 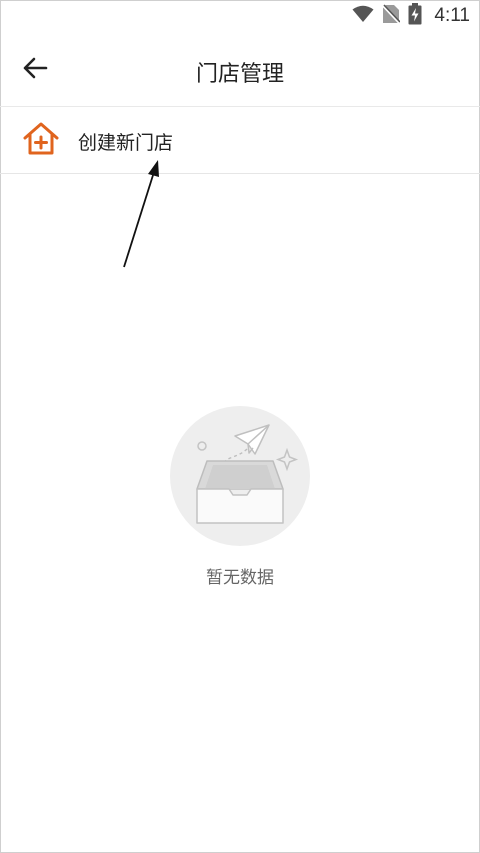 I want to click on battery-charging-icon, so click(x=415, y=16).